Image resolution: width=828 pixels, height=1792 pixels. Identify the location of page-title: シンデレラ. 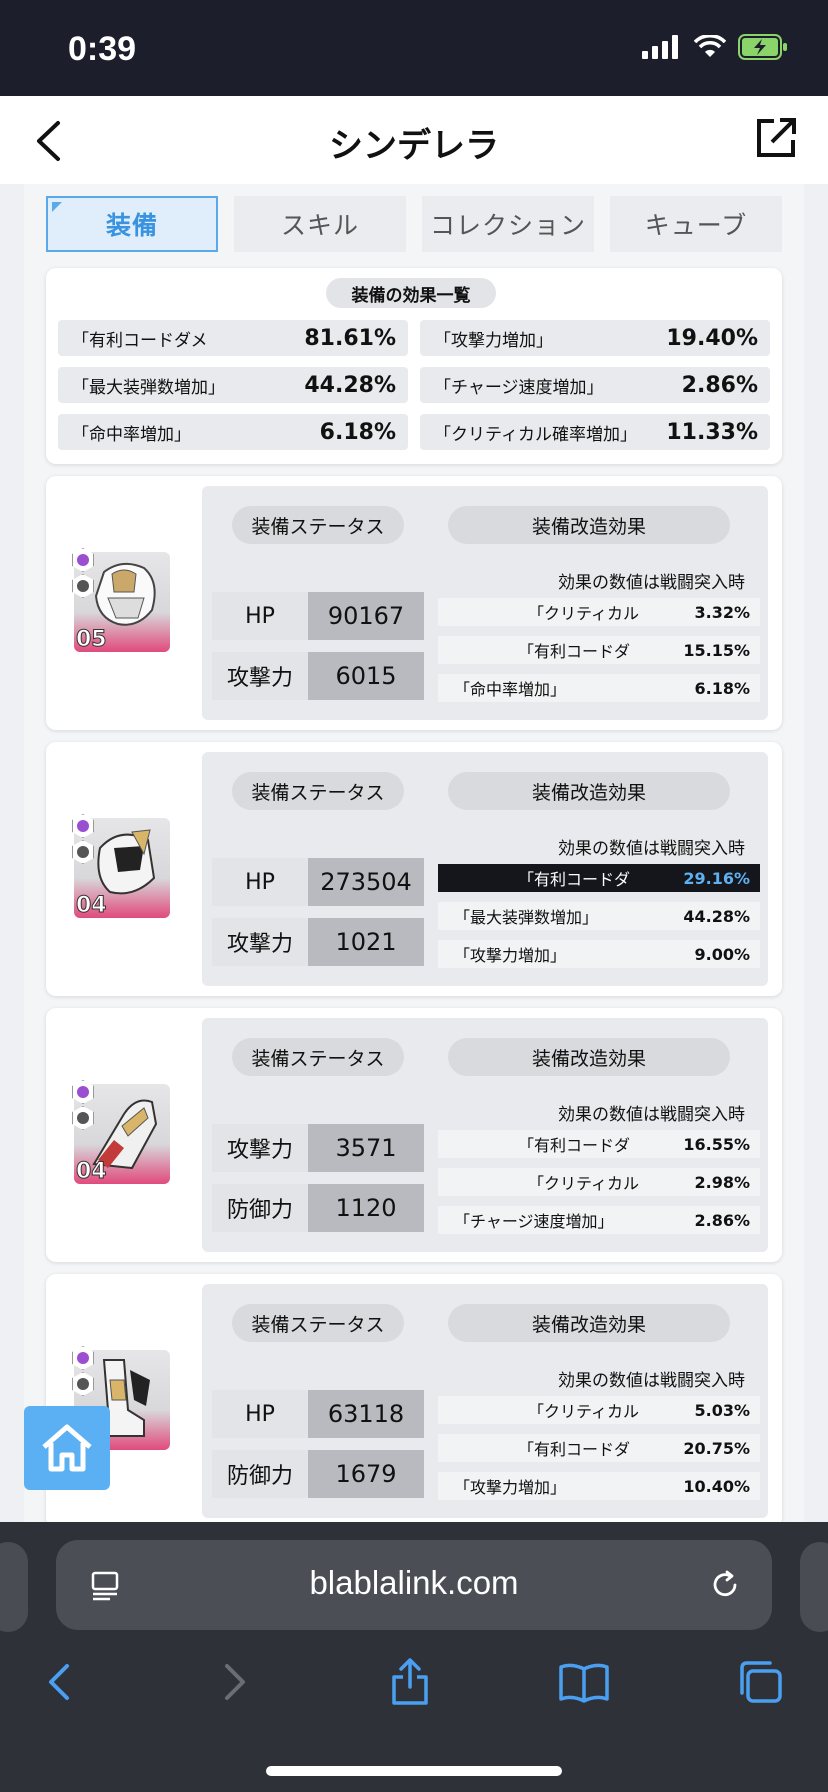
(414, 146).